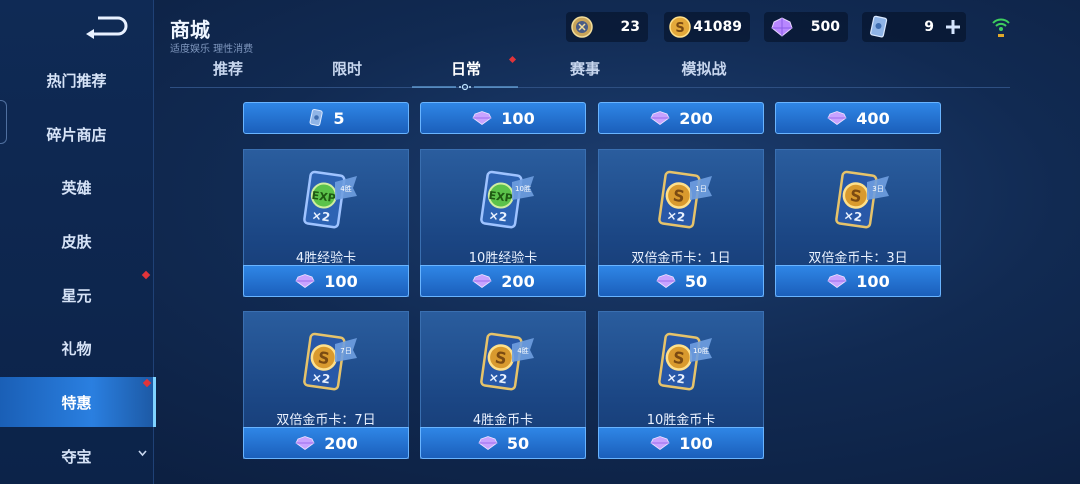 This screenshot has width=1080, height=484. What do you see at coordinates (76, 80) in the screenshot?
I see `sidebar-item-hot-recommend: 热门推荐` at bounding box center [76, 80].